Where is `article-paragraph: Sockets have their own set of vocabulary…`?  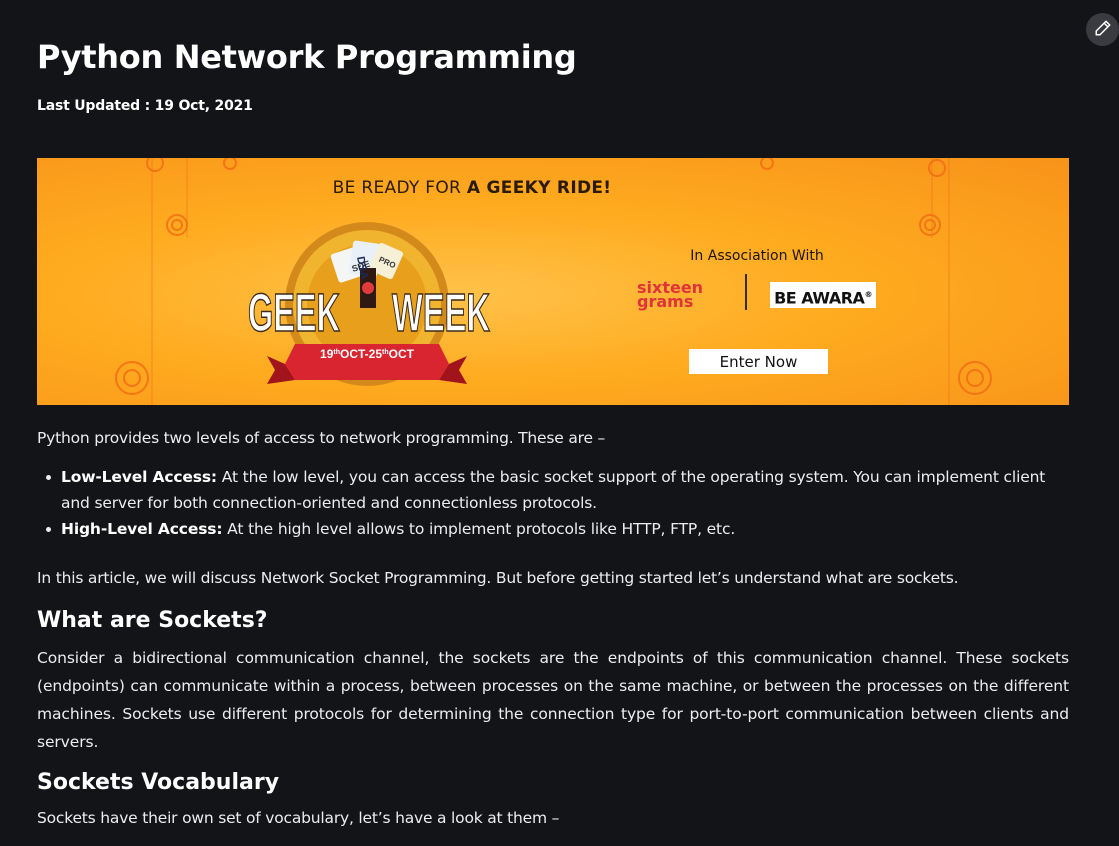 article-paragraph: Sockets have their own set of vocabulary… is located at coordinates (298, 818).